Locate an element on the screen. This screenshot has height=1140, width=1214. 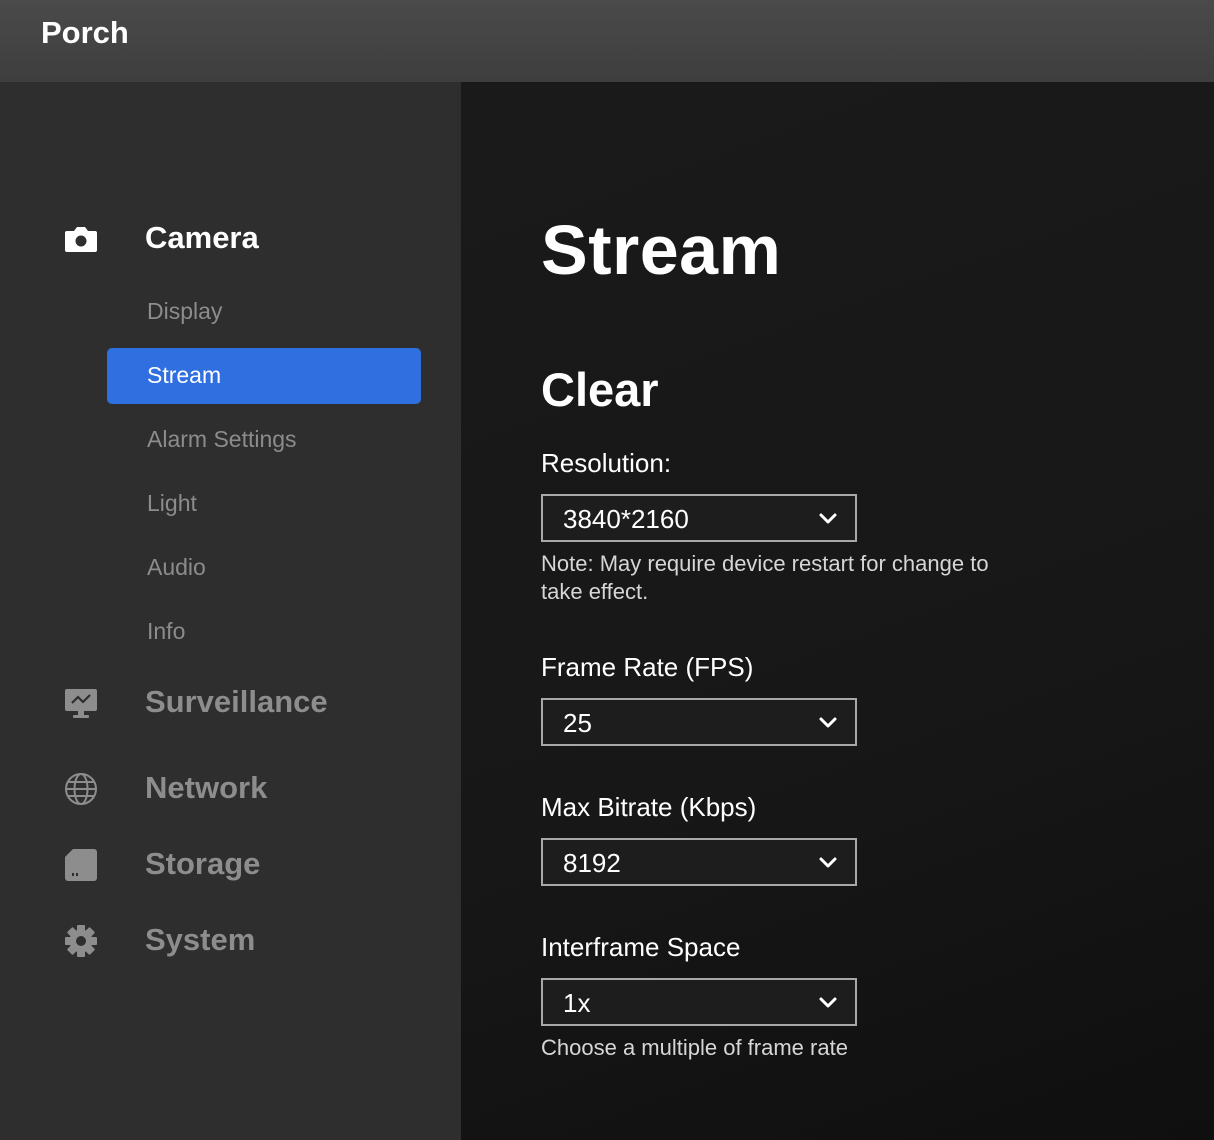
frame-rate-value: 25 is located at coordinates (577, 723).